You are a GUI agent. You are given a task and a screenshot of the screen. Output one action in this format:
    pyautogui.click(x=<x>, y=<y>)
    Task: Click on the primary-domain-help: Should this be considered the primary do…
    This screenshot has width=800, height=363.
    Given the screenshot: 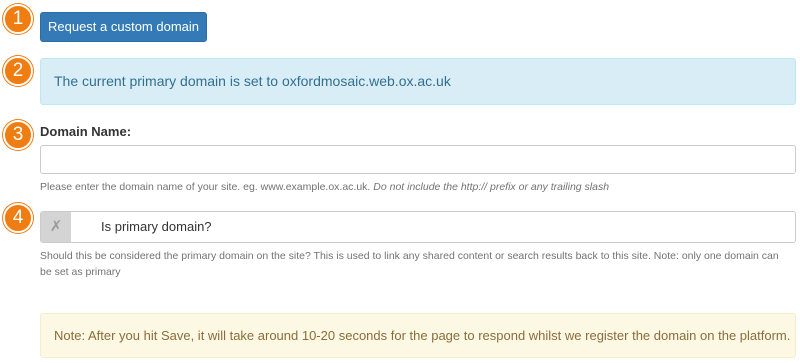 What is the action you would take?
    pyautogui.click(x=409, y=264)
    